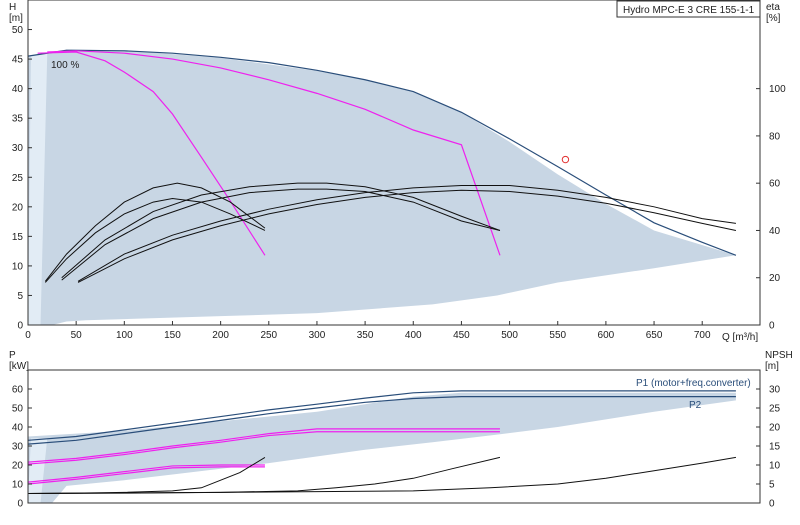  Describe the element at coordinates (12, 355) in the screenshot. I see `power-axis-label: P` at that location.